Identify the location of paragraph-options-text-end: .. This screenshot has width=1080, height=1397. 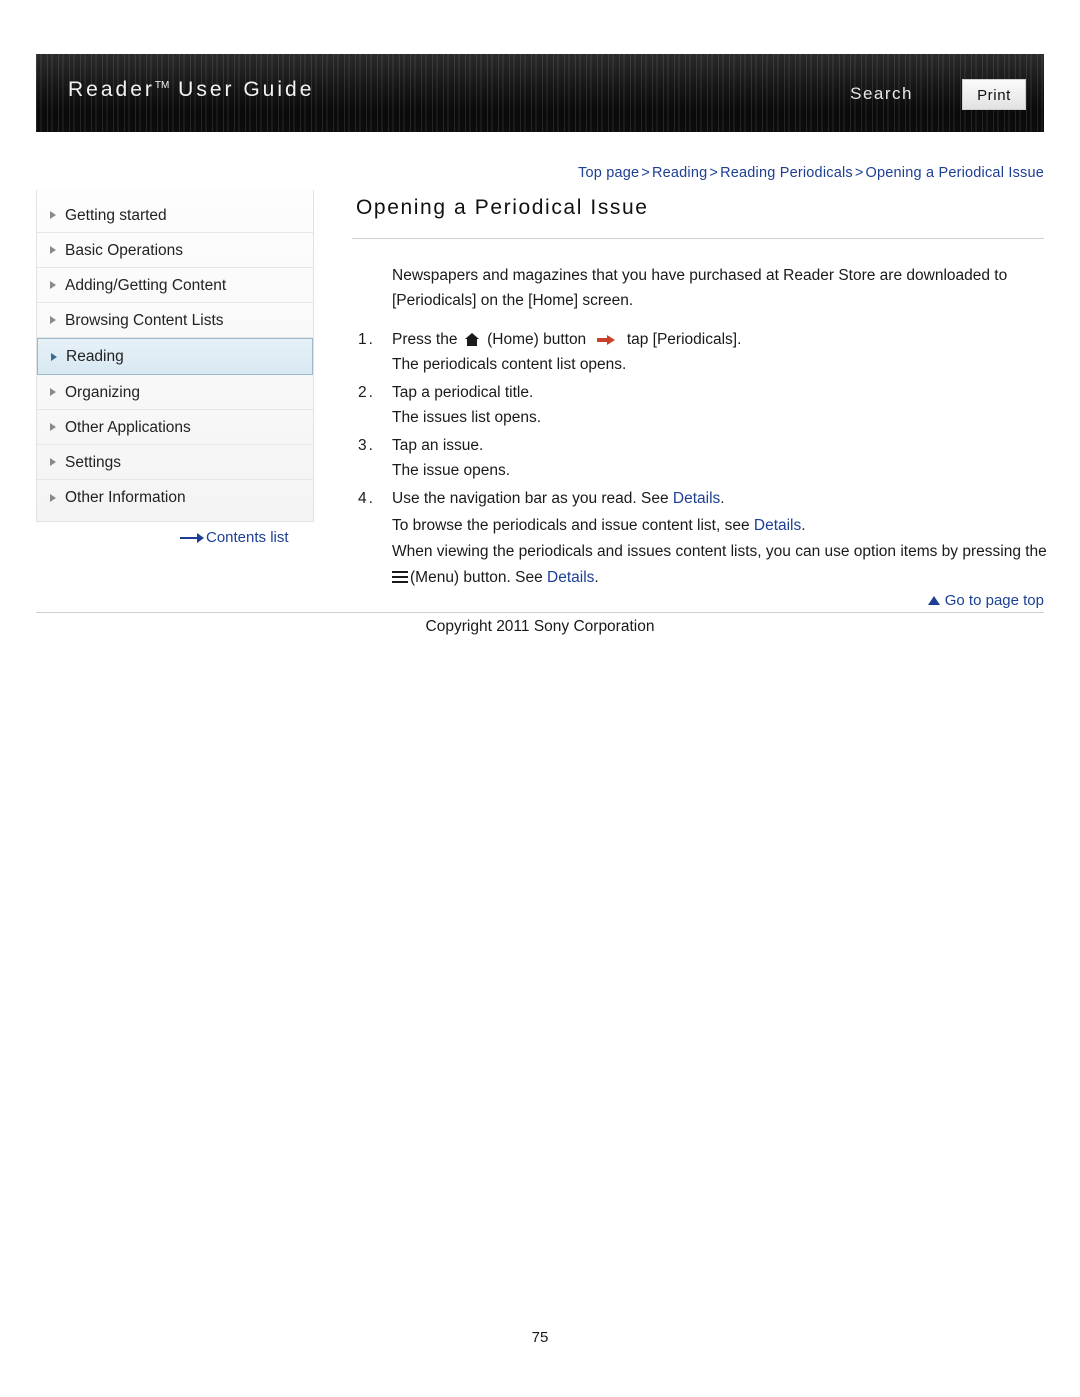
(596, 577).